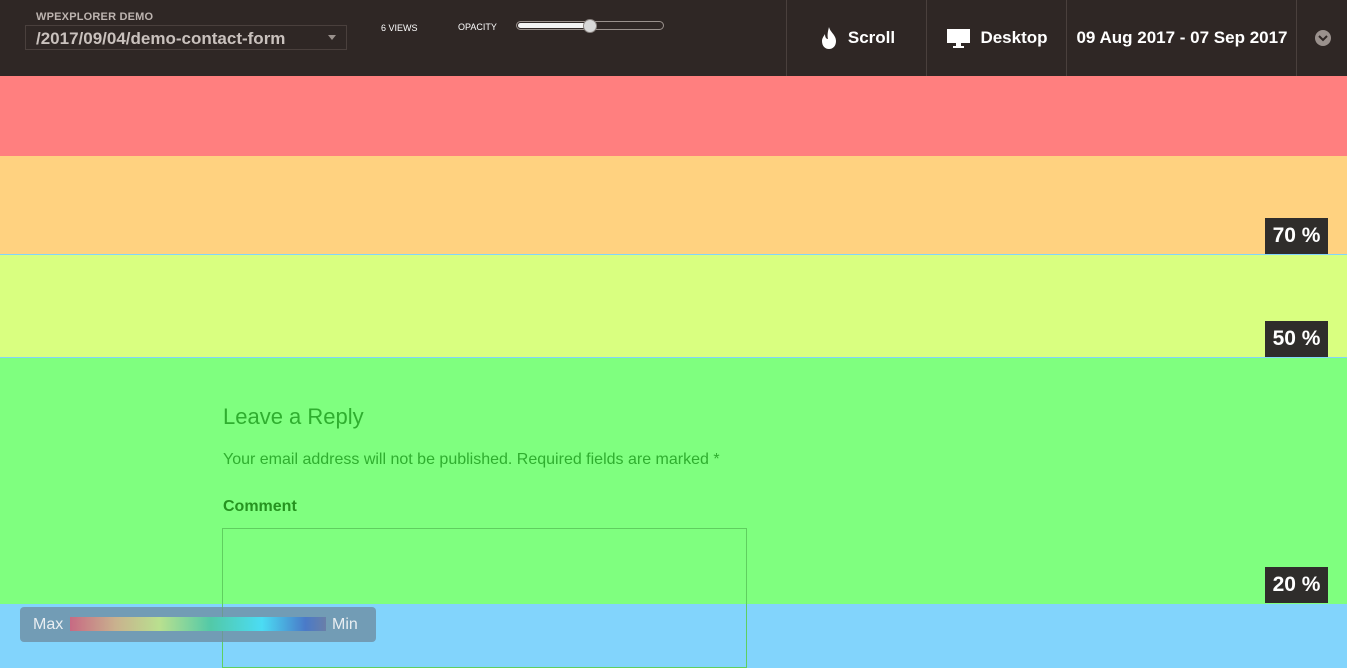  I want to click on legend-min-label: Min, so click(345, 624).